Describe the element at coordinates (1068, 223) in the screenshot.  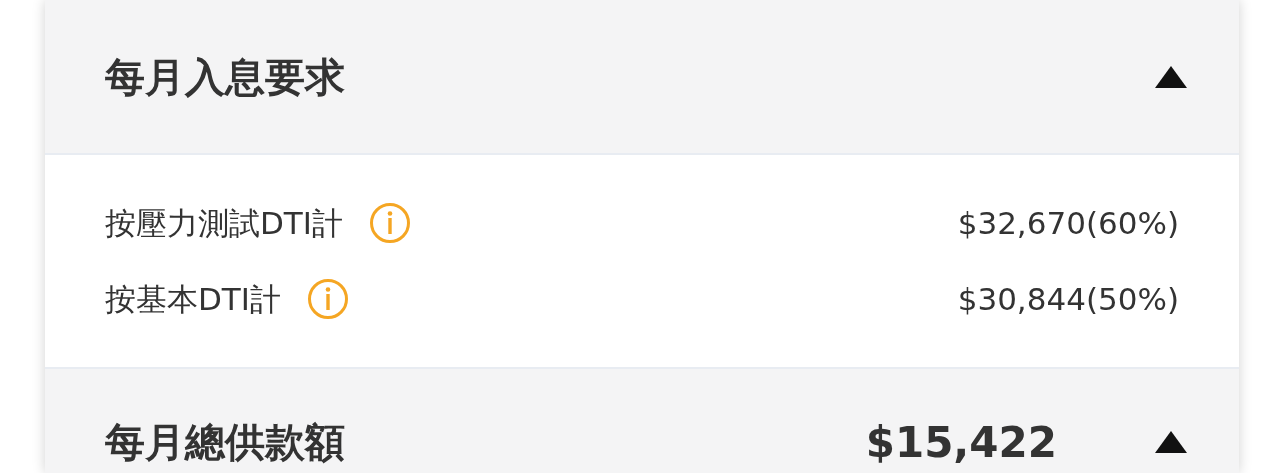
I see `row-value: $32,670(60%)` at that location.